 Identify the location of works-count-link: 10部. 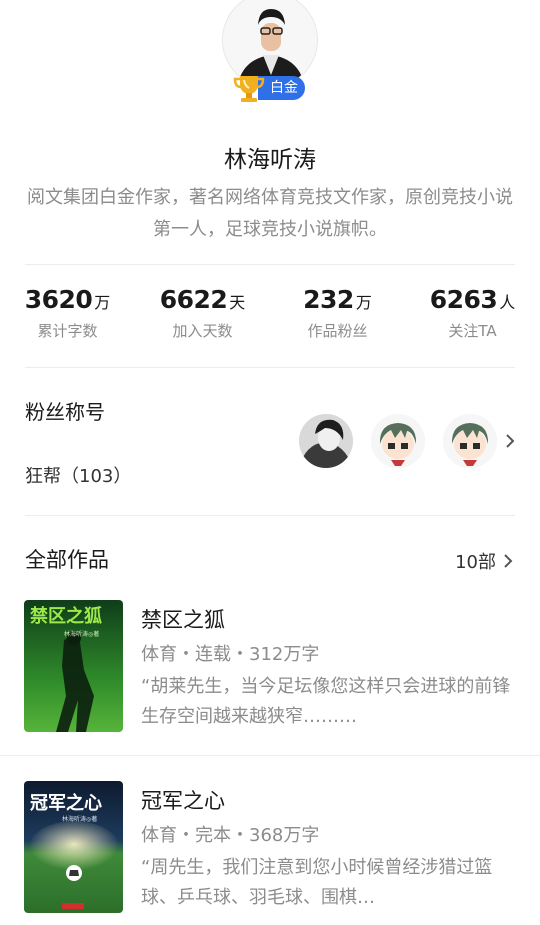
(484, 561).